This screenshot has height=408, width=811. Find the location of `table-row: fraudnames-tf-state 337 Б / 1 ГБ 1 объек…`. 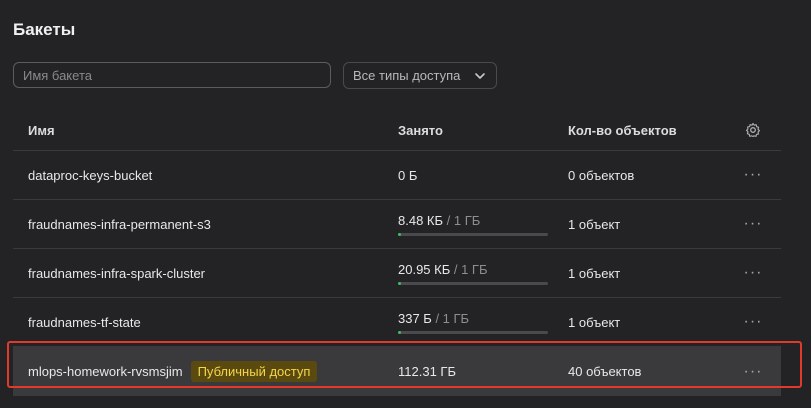

table-row: fraudnames-tf-state 337 Б / 1 ГБ 1 объек… is located at coordinates (397, 322).